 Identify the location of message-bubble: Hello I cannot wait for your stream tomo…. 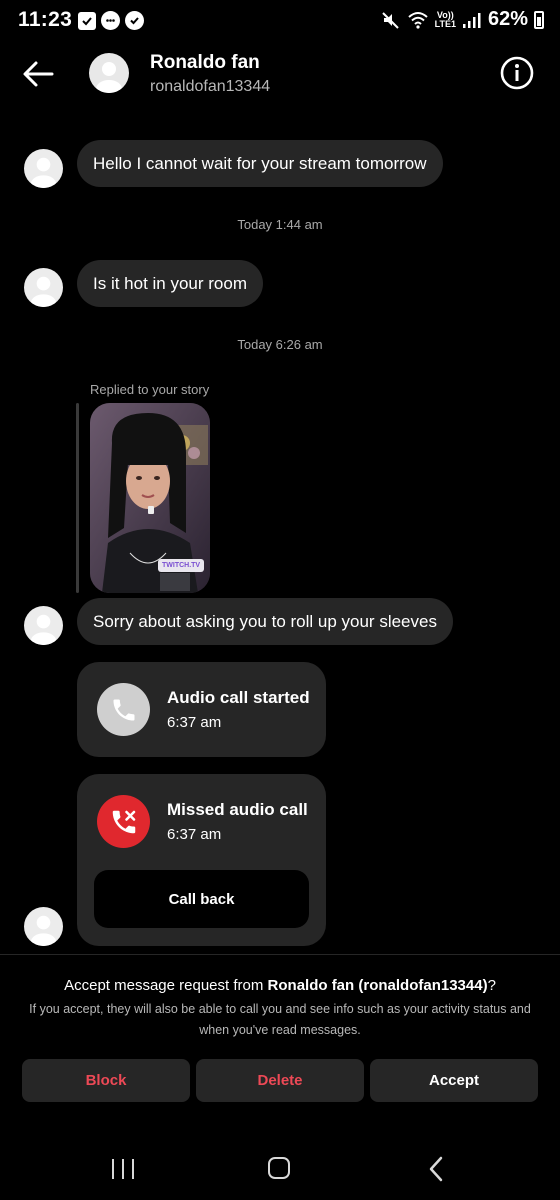
(260, 163).